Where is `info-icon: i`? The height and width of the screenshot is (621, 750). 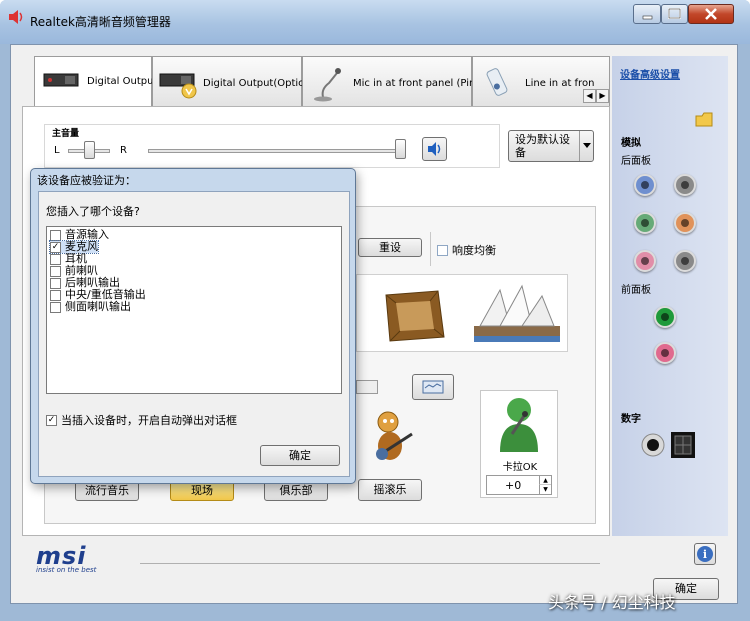
info-icon: i is located at coordinates (705, 554).